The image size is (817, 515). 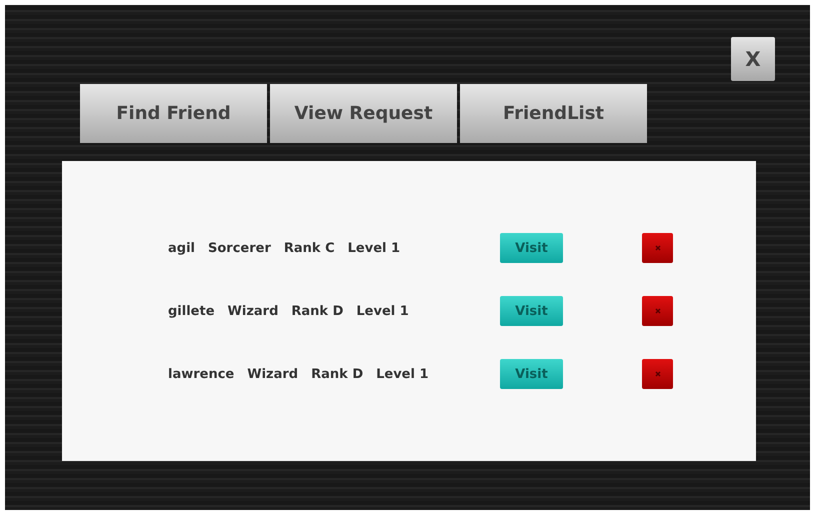 What do you see at coordinates (191, 311) in the screenshot?
I see `friend-name: gillete` at bounding box center [191, 311].